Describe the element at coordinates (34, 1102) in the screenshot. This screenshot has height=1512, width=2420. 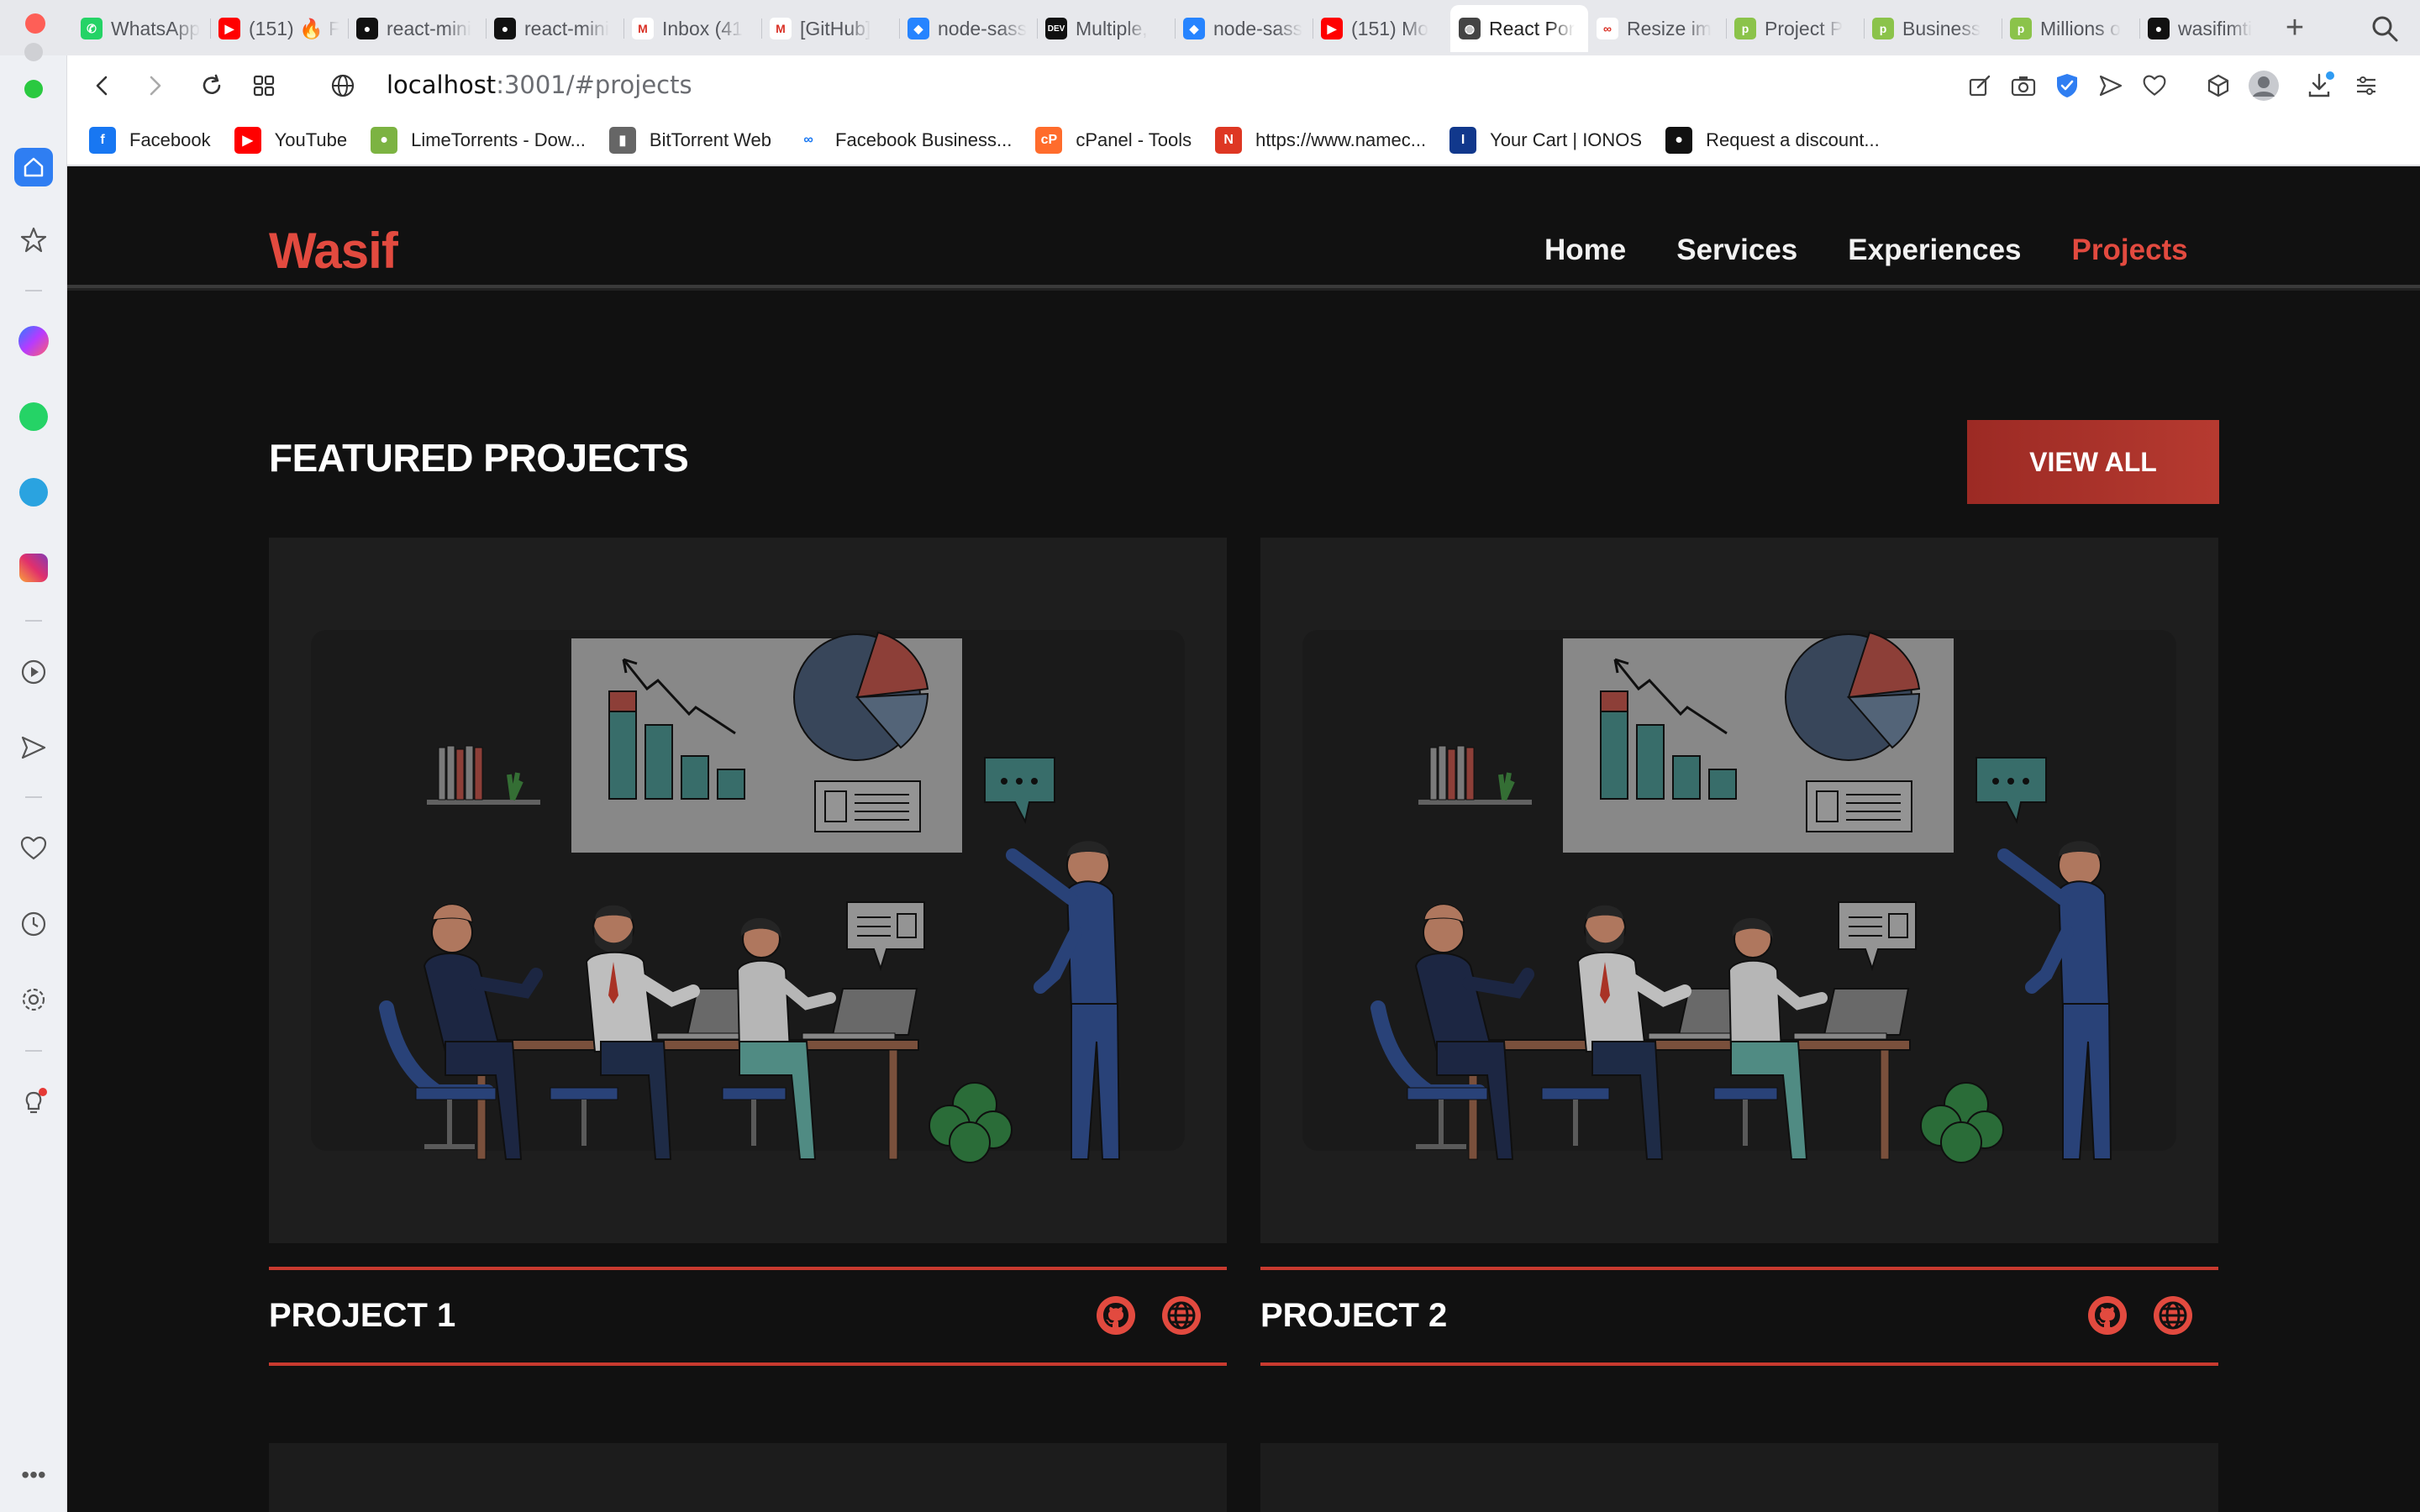
I see `tips-lightbulb-icon` at that location.